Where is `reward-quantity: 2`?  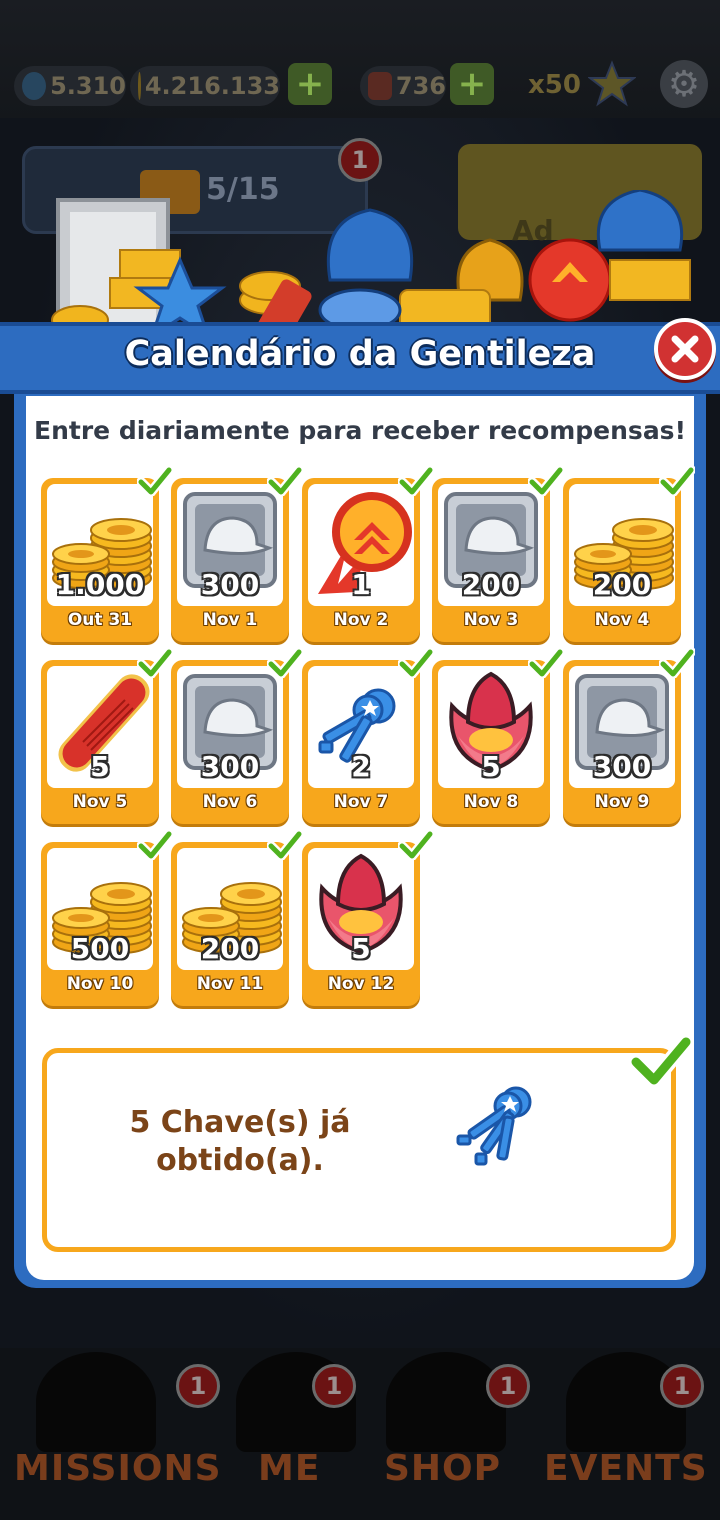
reward-quantity: 2 is located at coordinates (361, 766).